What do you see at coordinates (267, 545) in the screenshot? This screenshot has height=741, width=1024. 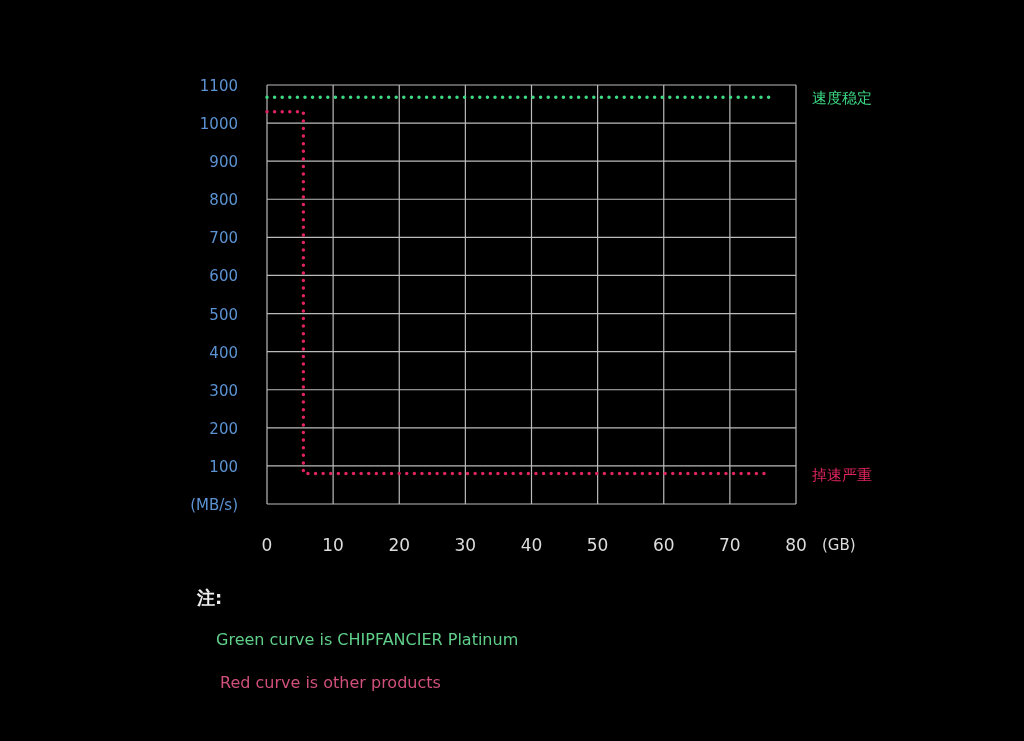 I see `x-axis-label: 0` at bounding box center [267, 545].